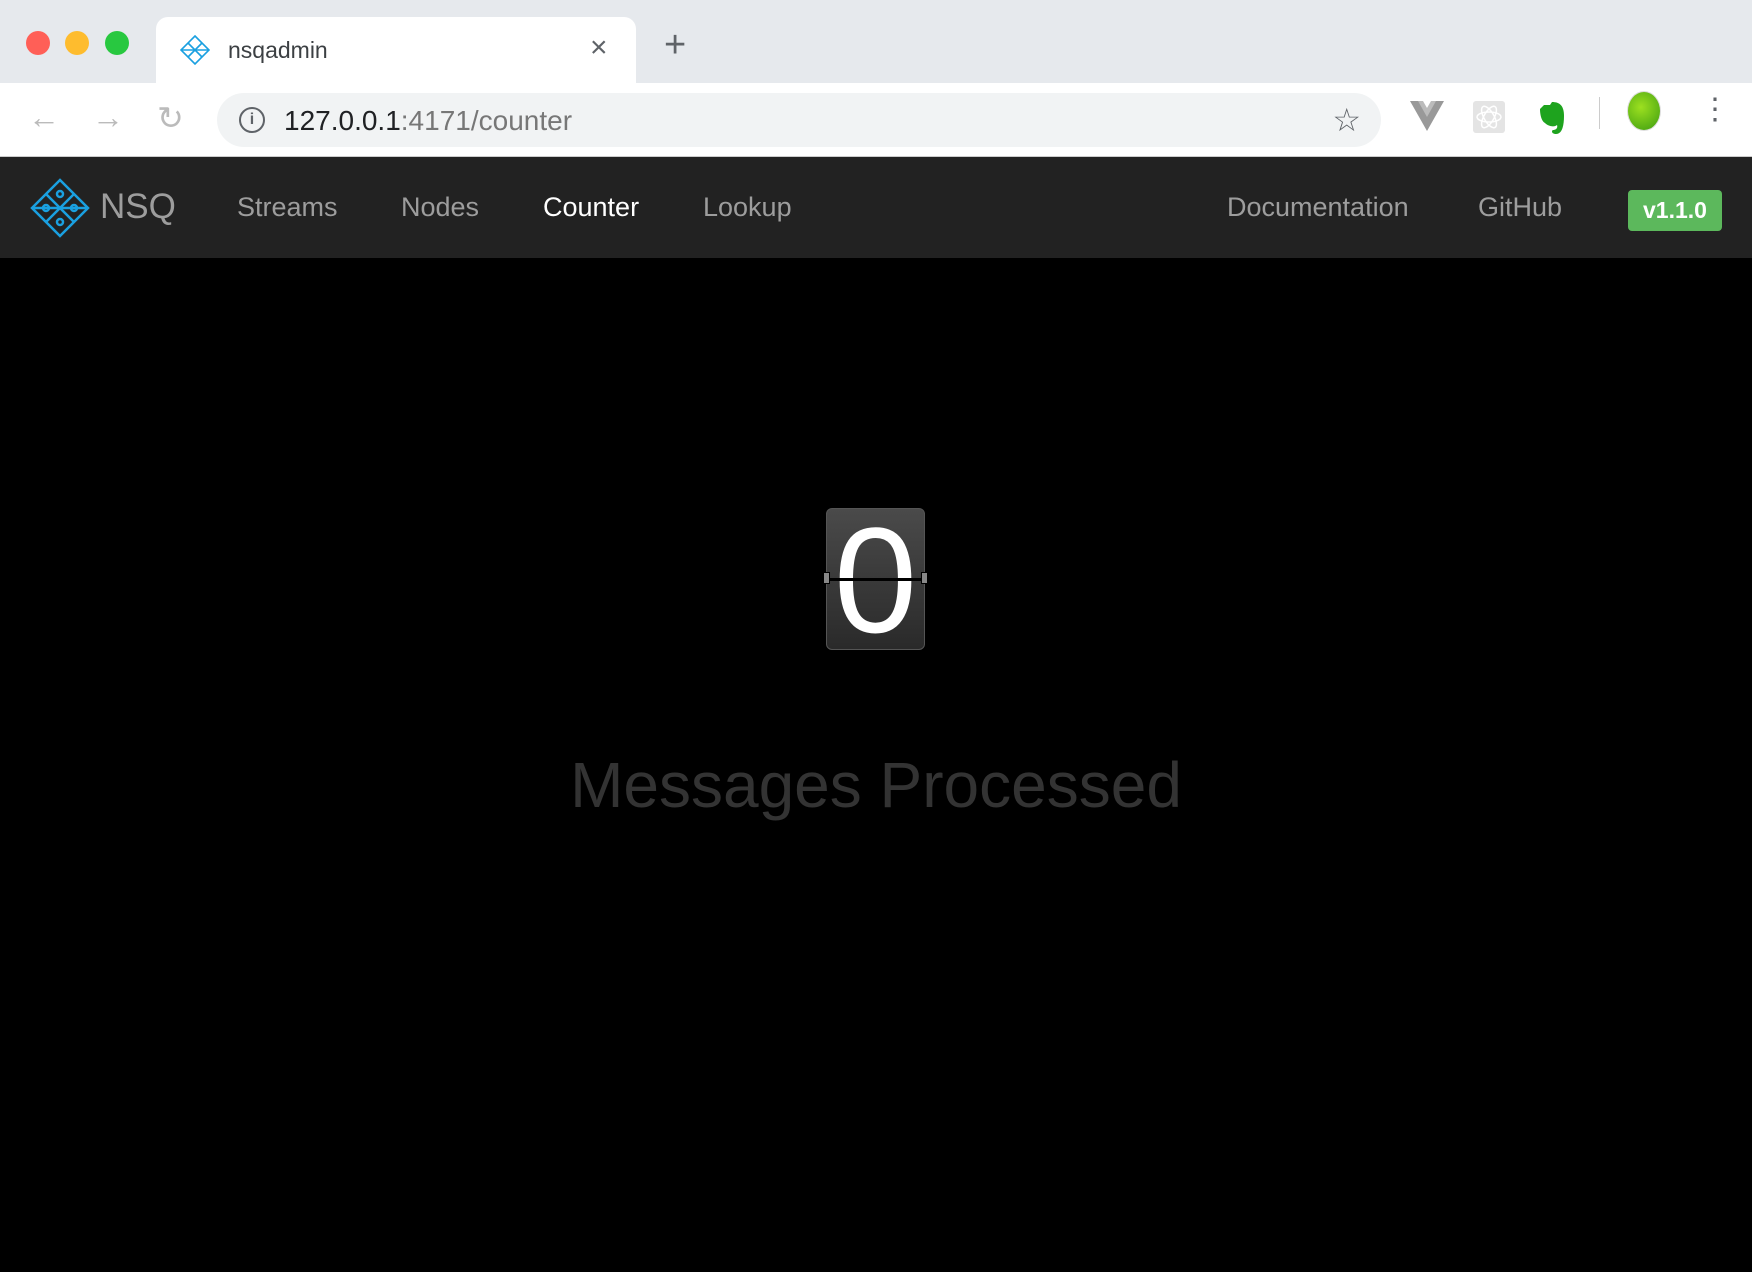 The image size is (1752, 1272). Describe the element at coordinates (138, 207) in the screenshot. I see `brand-name: NSQ` at that location.